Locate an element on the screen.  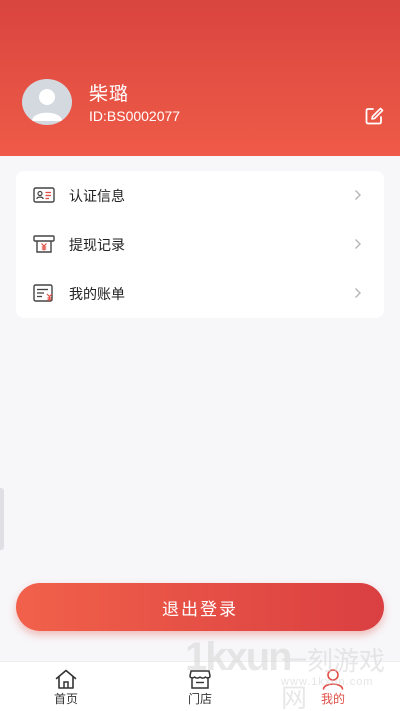
default-avatar-icon is located at coordinates (47, 105).